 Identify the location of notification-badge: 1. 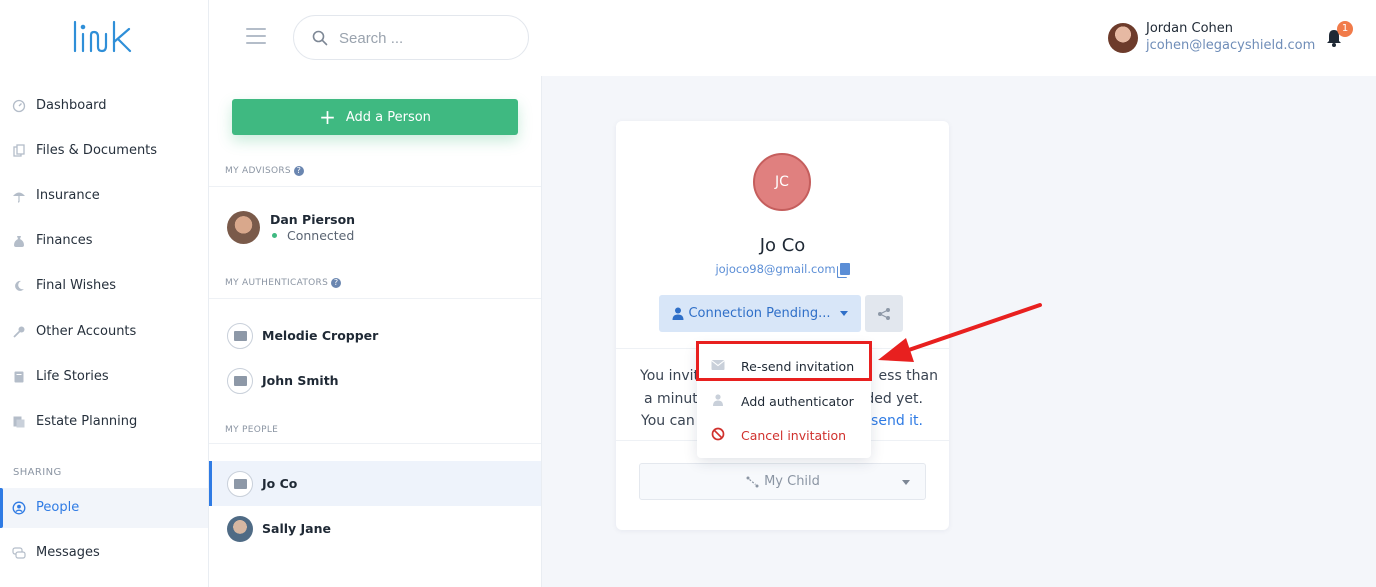
(1345, 29).